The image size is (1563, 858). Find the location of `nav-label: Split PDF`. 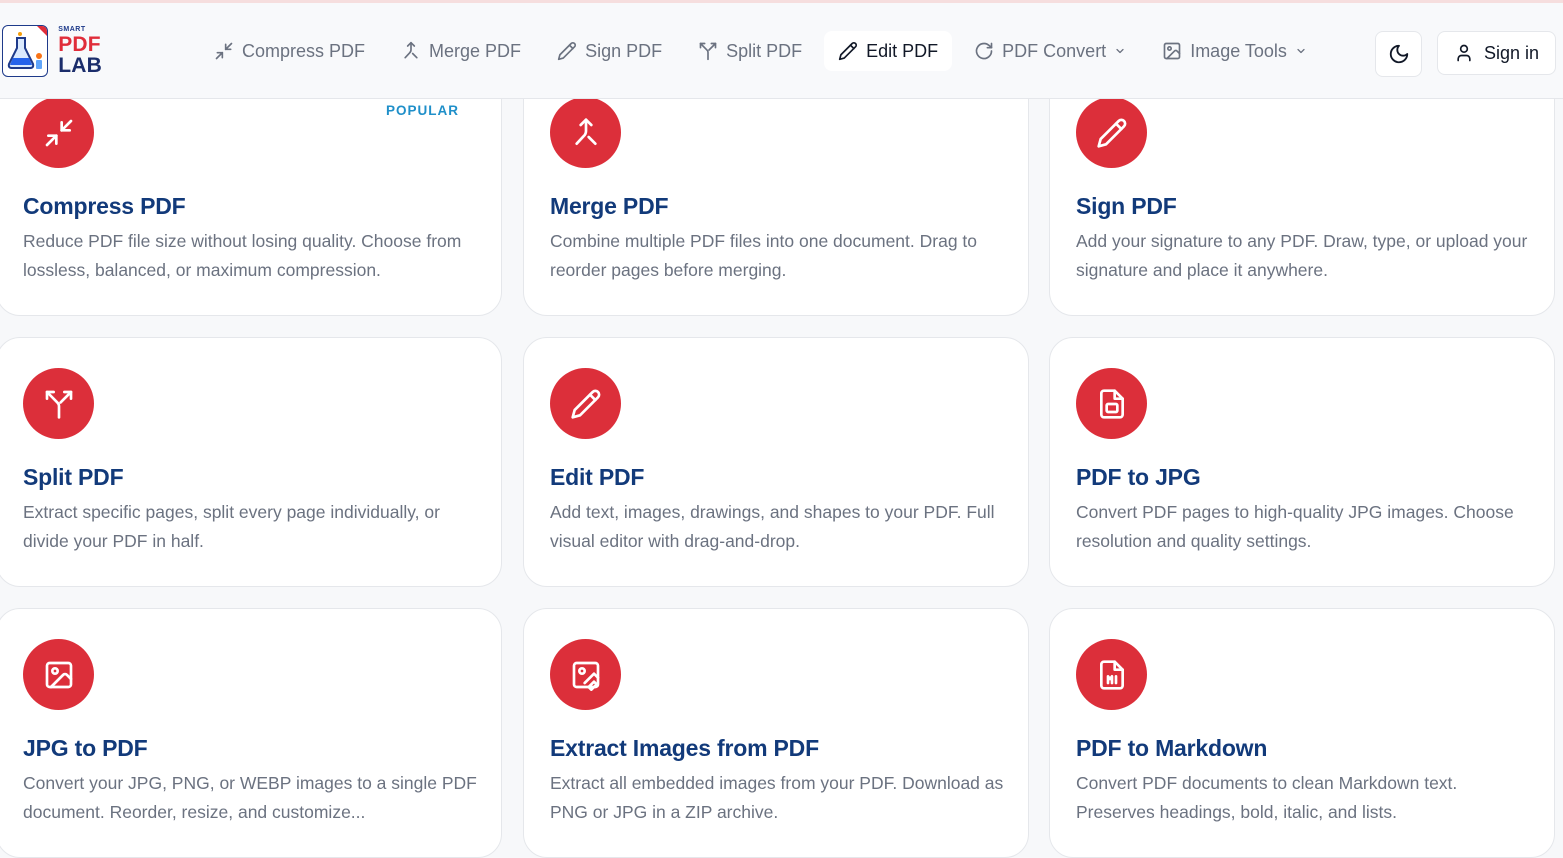

nav-label: Split PDF is located at coordinates (764, 50).